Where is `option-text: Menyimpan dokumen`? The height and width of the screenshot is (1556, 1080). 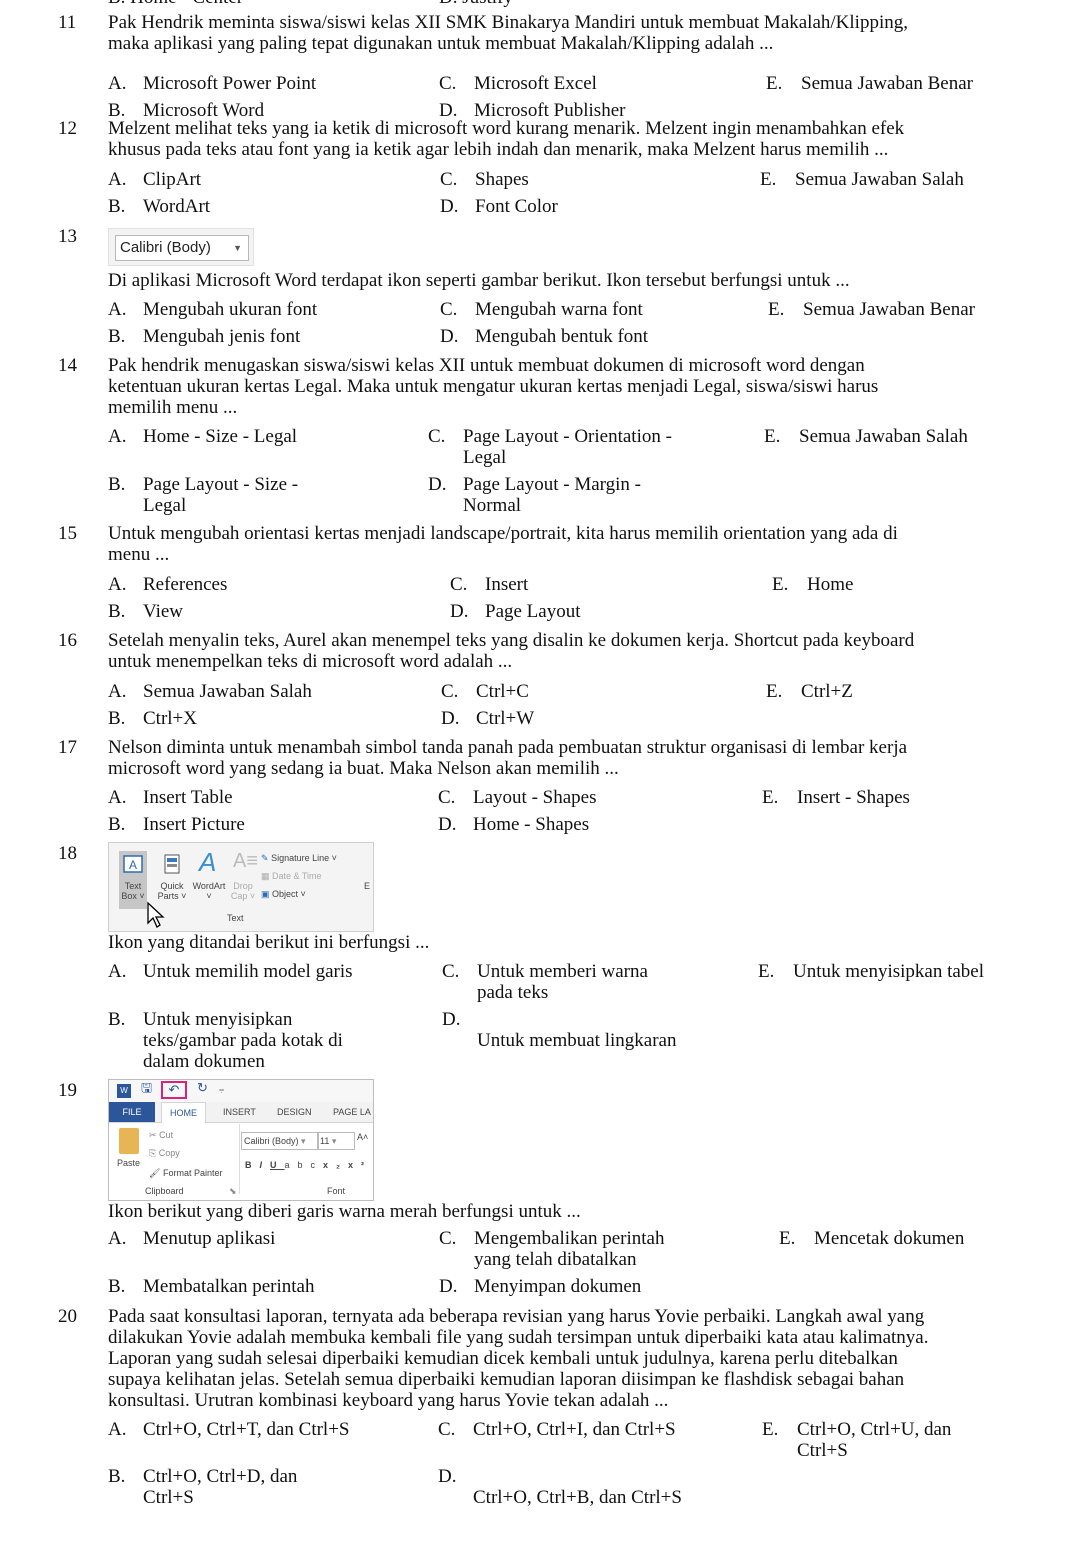
option-text: Menyimpan dokumen is located at coordinates (558, 1286).